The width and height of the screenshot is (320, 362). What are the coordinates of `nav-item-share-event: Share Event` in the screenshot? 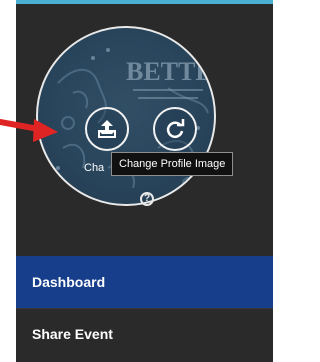 It's located at (144, 335).